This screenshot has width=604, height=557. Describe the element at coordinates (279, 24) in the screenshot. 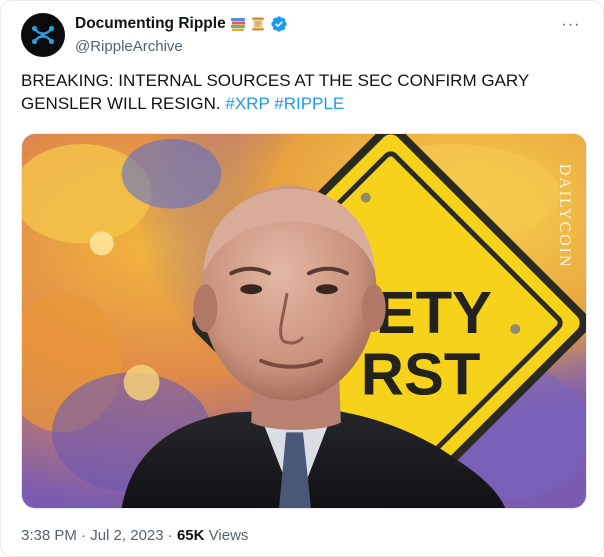

I see `verified-badge-icon` at that location.